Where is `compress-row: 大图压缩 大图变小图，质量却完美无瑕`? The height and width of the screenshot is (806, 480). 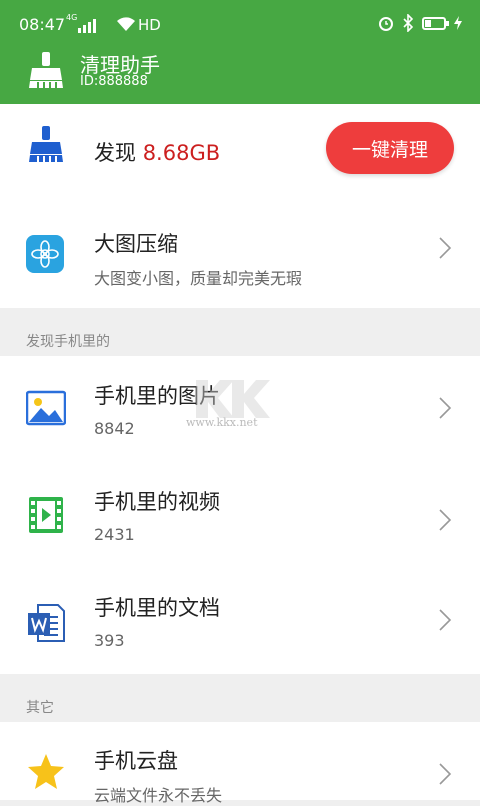 compress-row: 大图压缩 大图变小图，质量却完美无瑕 is located at coordinates (240, 251).